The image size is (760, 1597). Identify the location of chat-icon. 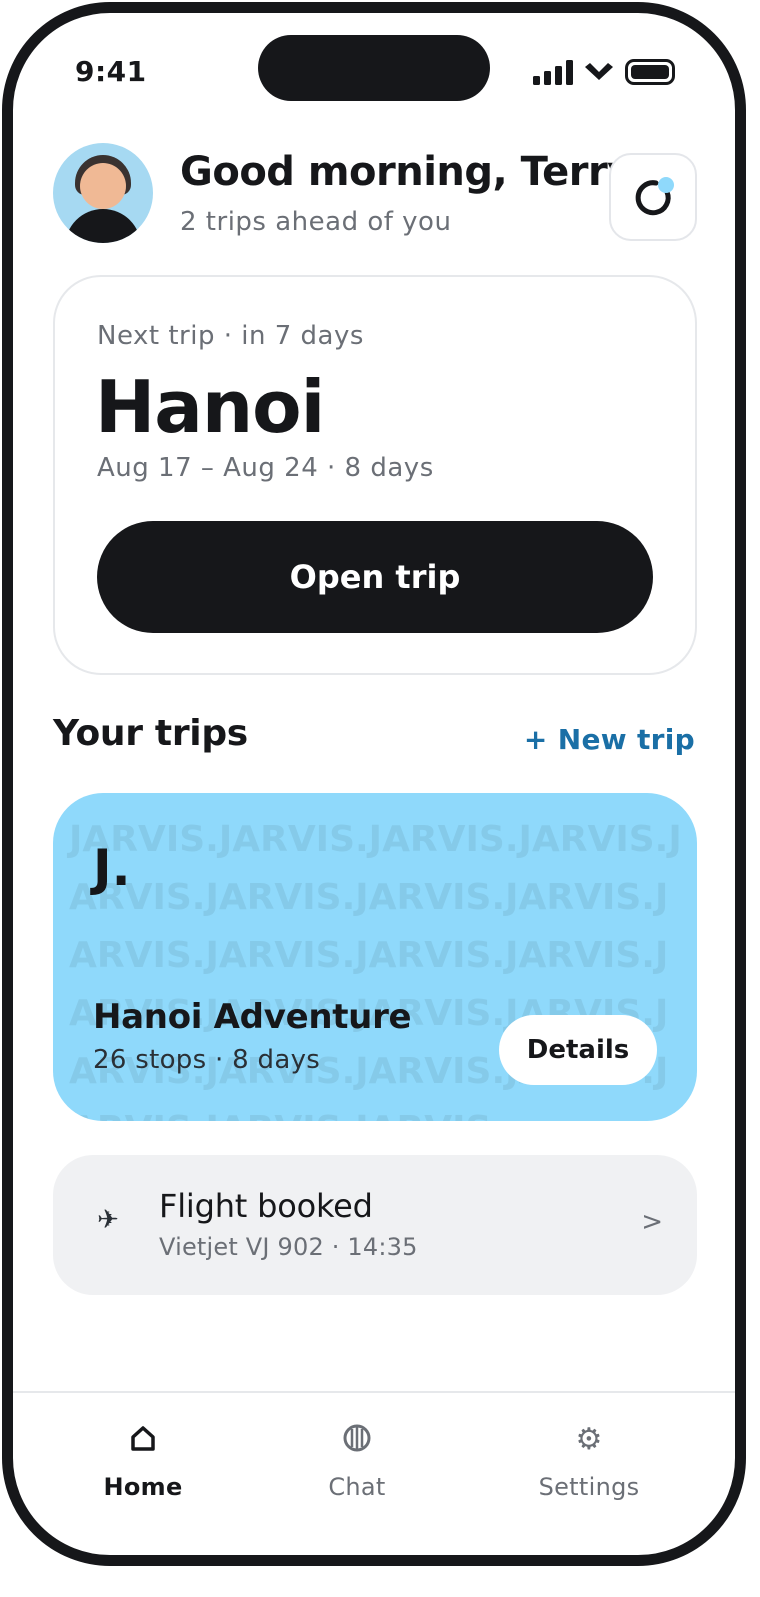
(357, 1440).